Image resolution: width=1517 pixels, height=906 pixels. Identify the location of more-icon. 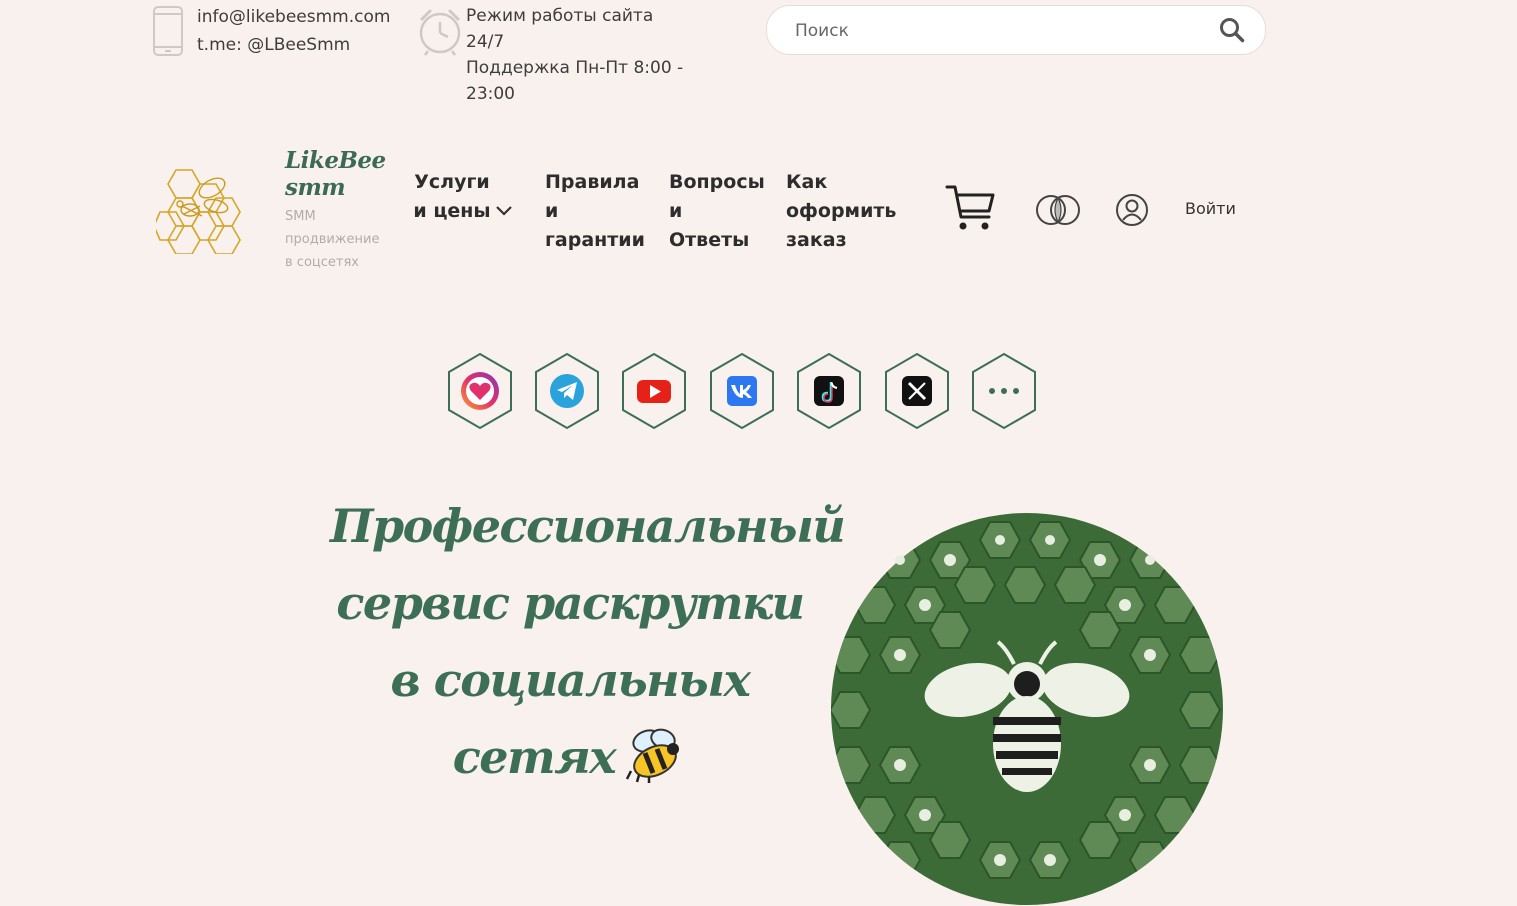
(1004, 391).